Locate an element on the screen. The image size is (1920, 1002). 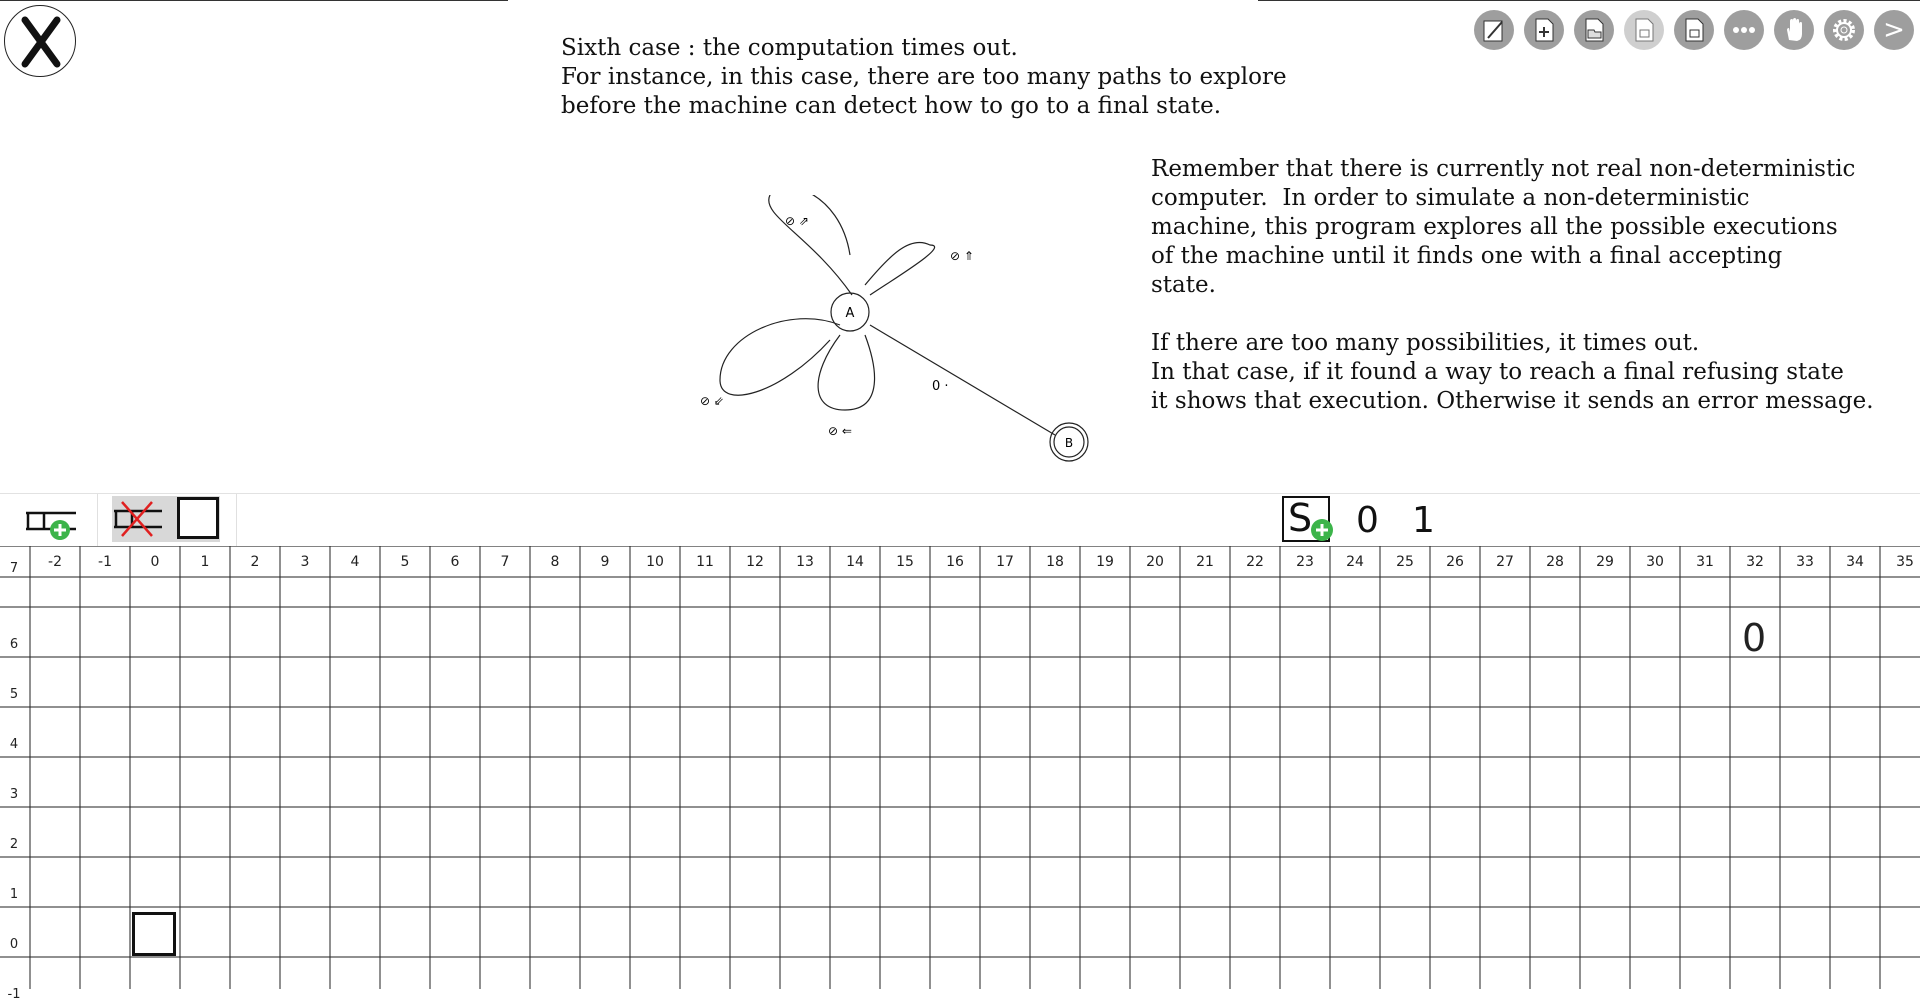
loop-bottom is located at coordinates (846, 372).